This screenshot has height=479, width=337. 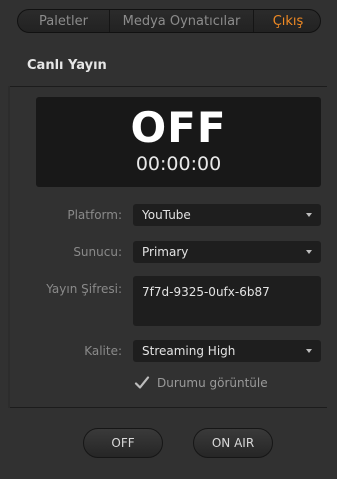 I want to click on show-status-checkbox: Durumu görüntüle, so click(x=201, y=383).